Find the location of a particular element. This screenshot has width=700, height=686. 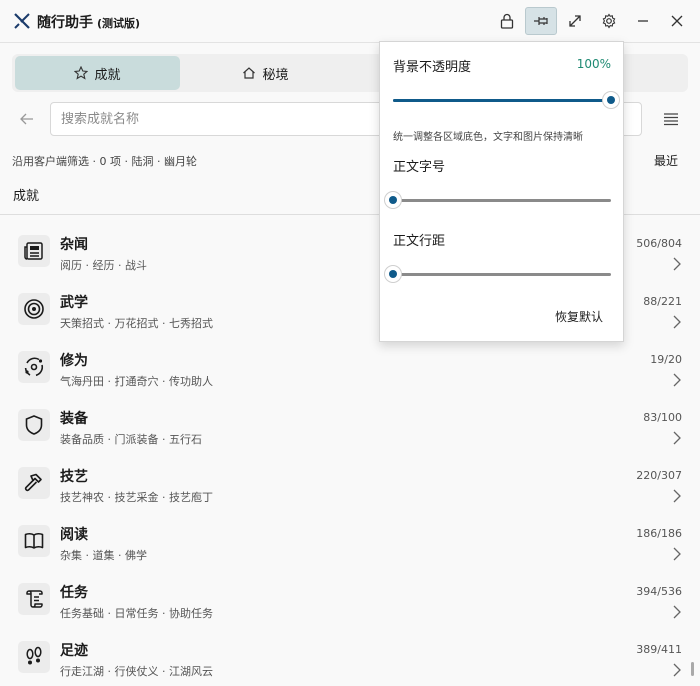

category-title: 足迹 is located at coordinates (74, 651).